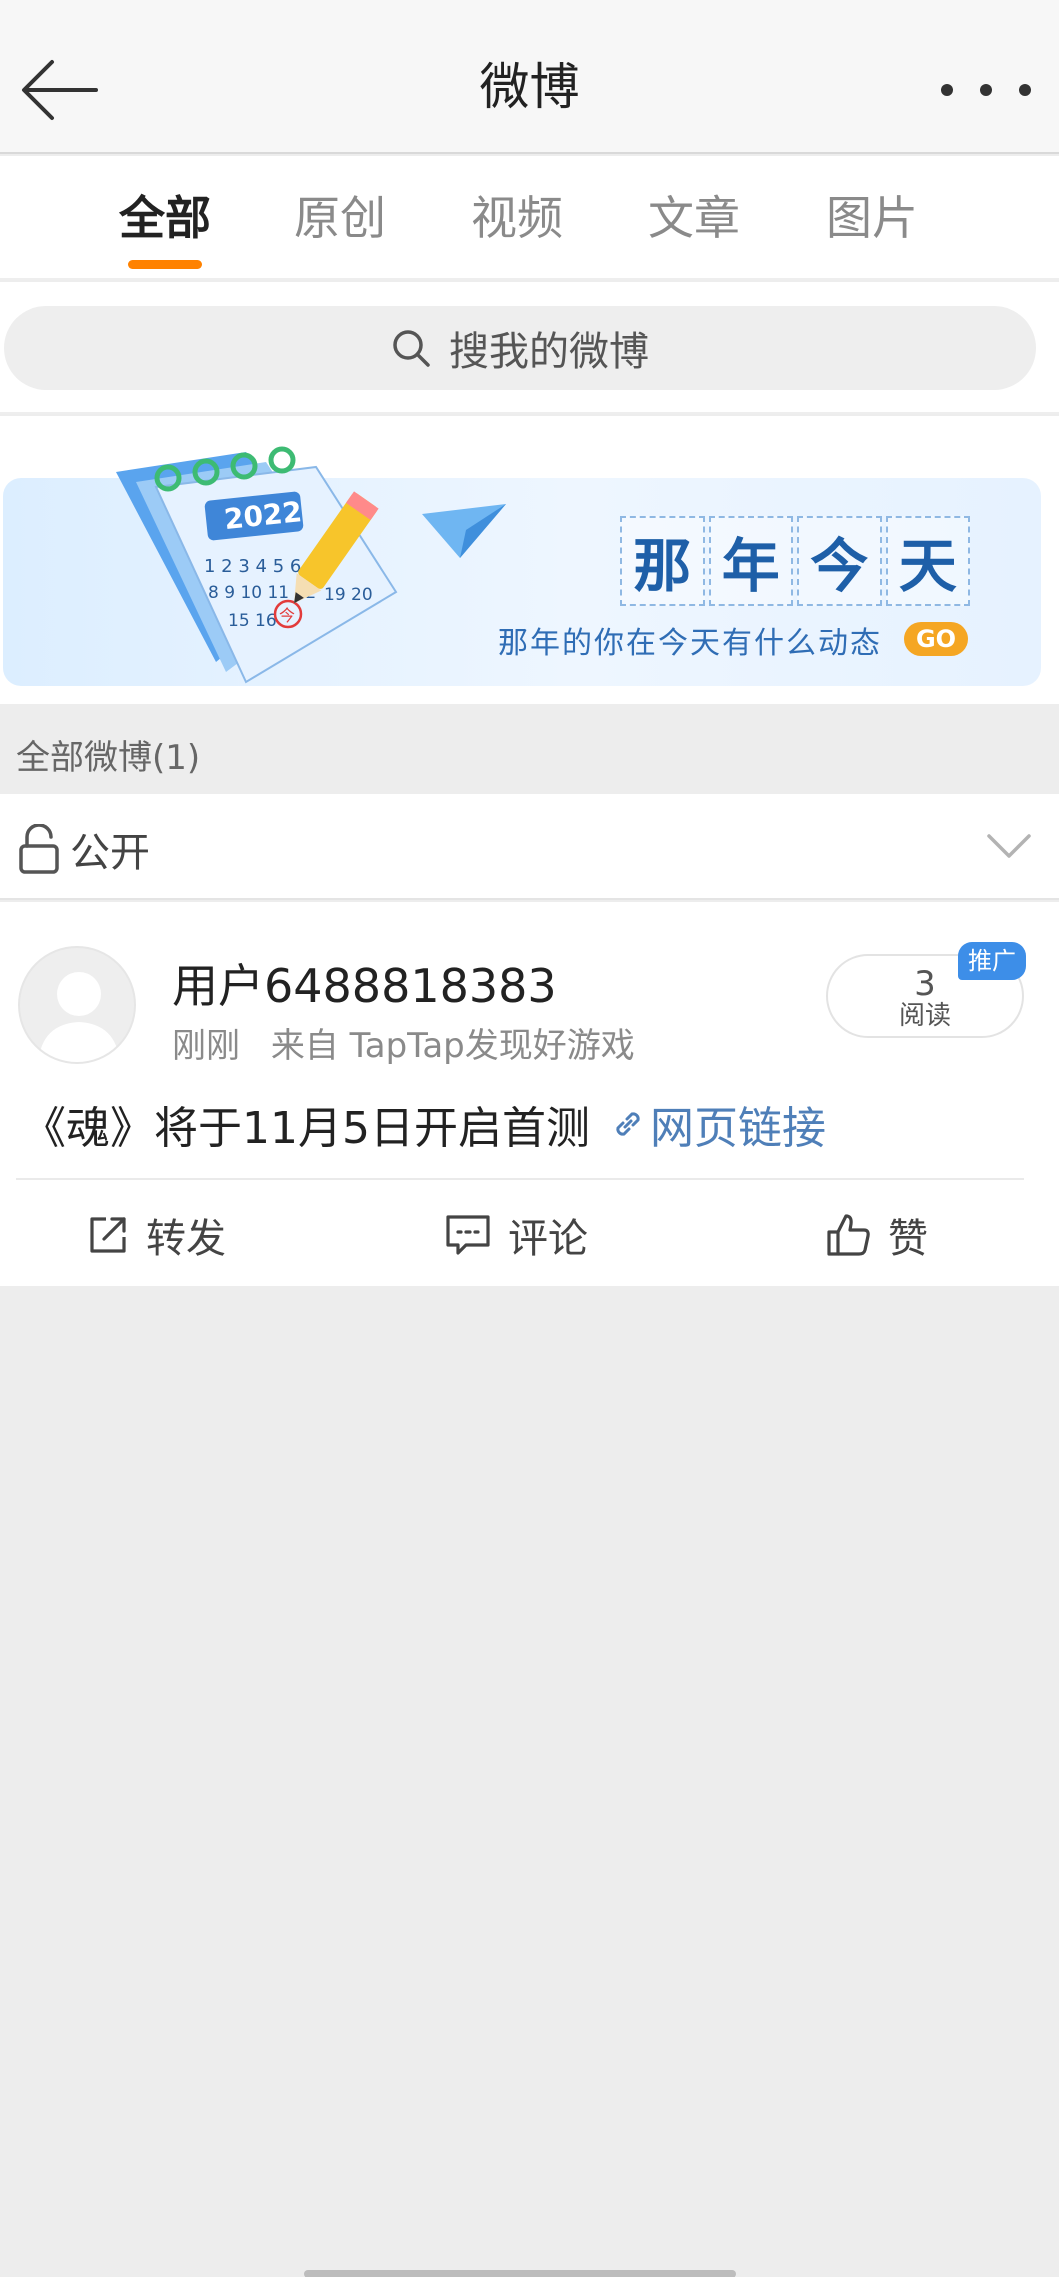 The height and width of the screenshot is (2277, 1059). I want to click on post-text: 《魂》将于11月5日开启首测, so click(306, 1128).